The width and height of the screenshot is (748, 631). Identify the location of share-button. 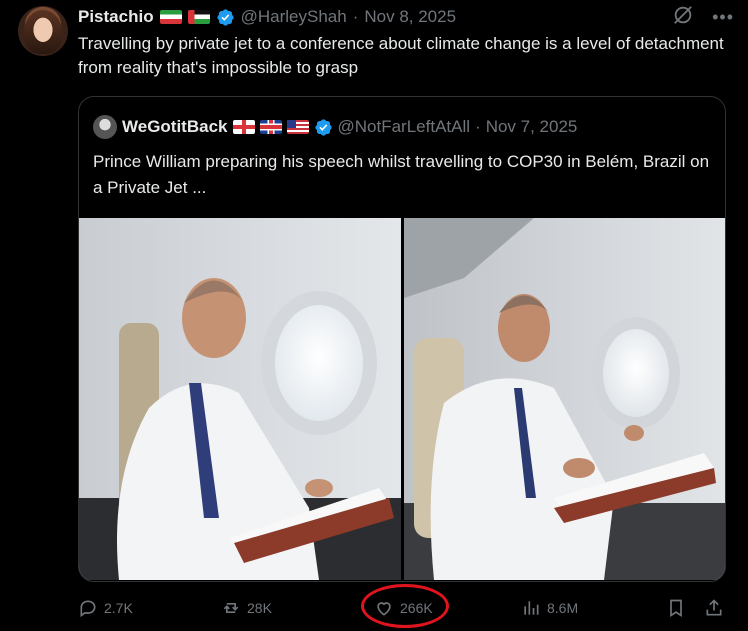
(714, 608).